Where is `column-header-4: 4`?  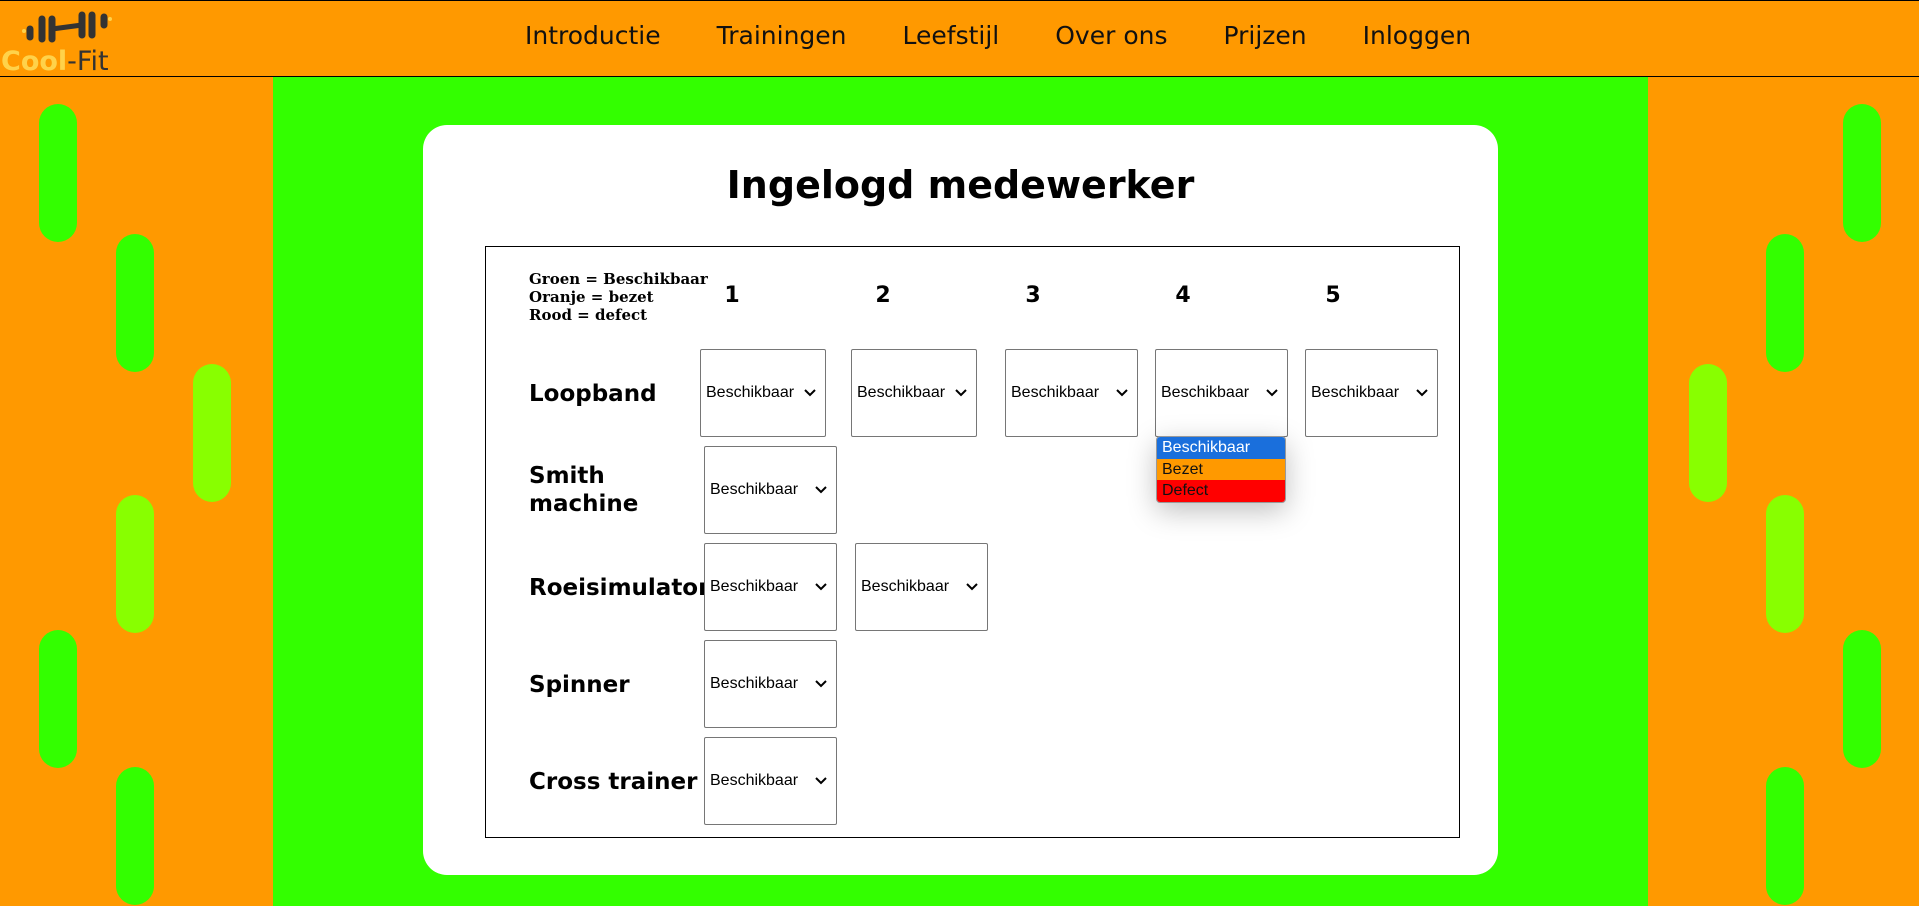
column-header-4: 4 is located at coordinates (1183, 295).